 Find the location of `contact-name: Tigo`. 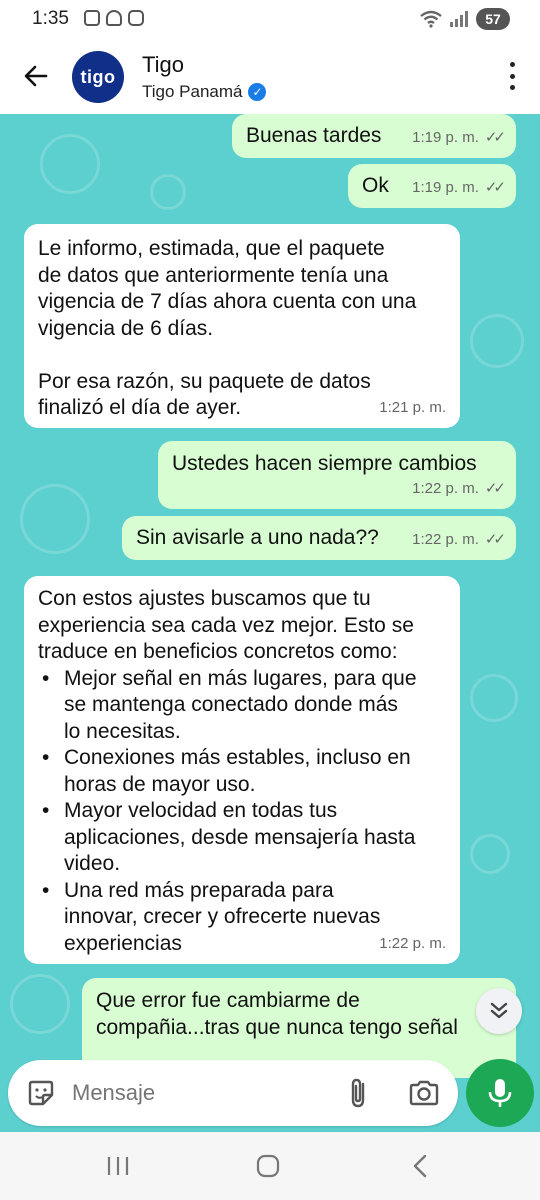

contact-name: Tigo is located at coordinates (163, 65).